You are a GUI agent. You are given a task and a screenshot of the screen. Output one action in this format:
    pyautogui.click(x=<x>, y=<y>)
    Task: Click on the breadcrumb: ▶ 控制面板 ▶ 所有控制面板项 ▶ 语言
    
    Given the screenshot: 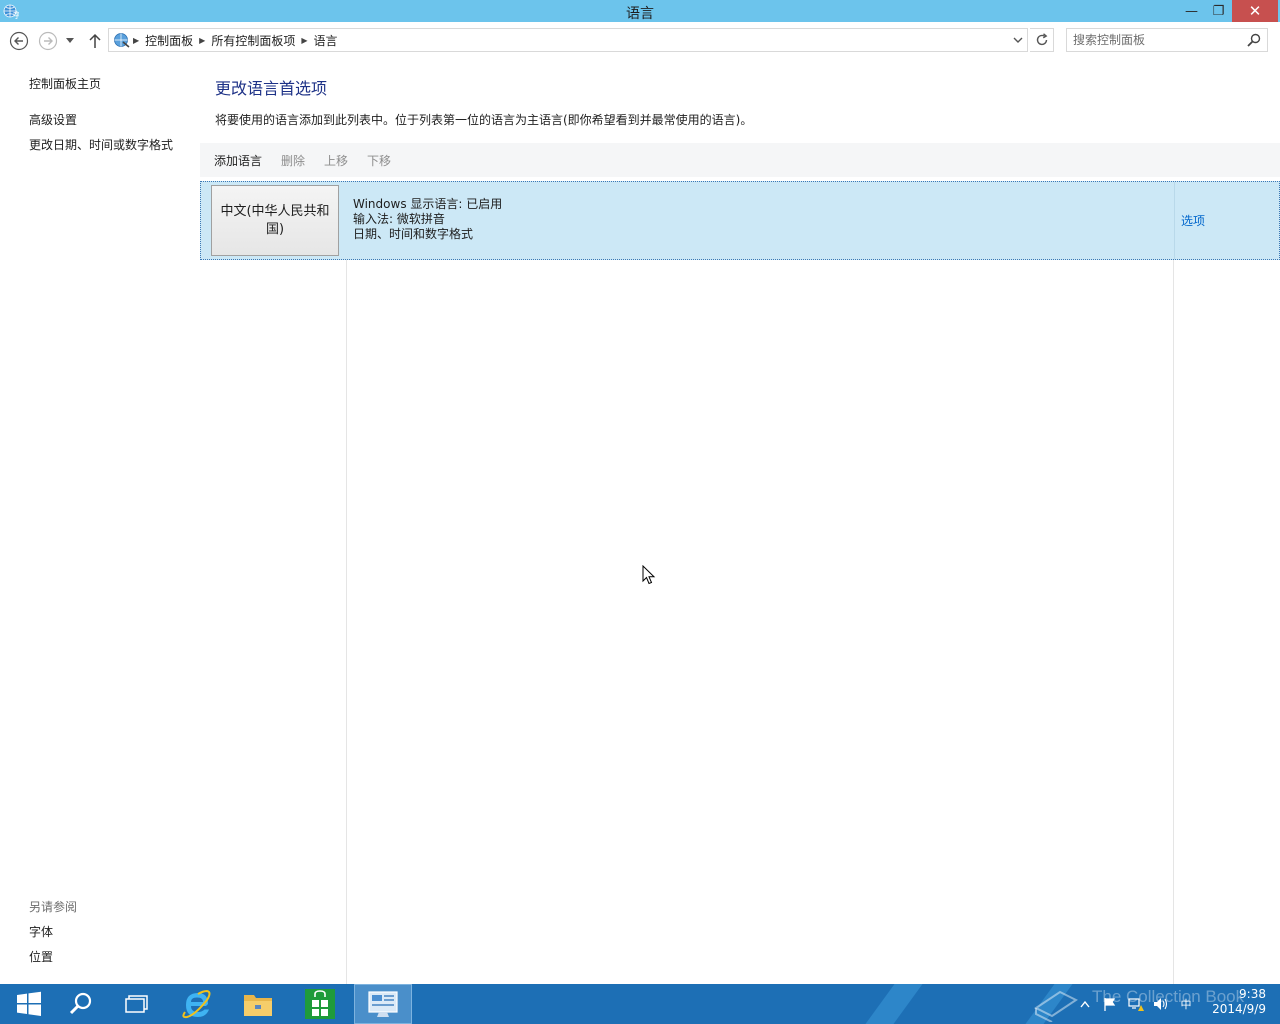 What is the action you would take?
    pyautogui.click(x=227, y=40)
    